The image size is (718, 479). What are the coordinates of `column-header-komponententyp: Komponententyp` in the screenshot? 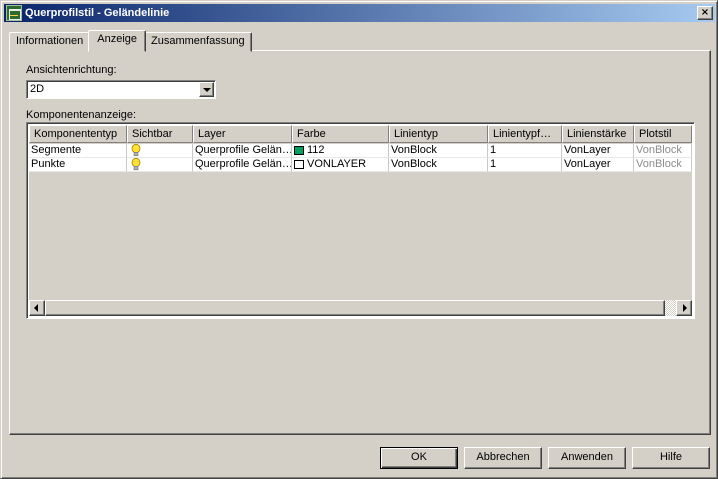 It's located at (78, 134).